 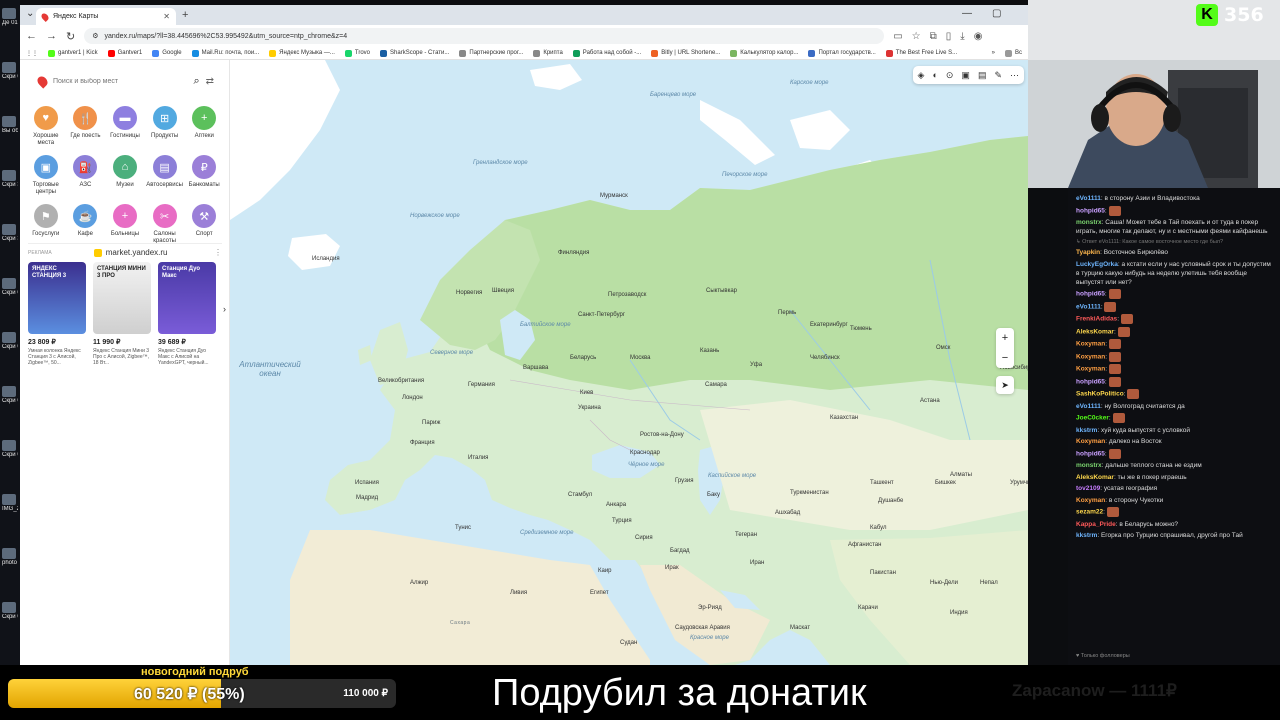 What do you see at coordinates (166, 16) in the screenshot?
I see `close-tab-icon: ✕` at bounding box center [166, 16].